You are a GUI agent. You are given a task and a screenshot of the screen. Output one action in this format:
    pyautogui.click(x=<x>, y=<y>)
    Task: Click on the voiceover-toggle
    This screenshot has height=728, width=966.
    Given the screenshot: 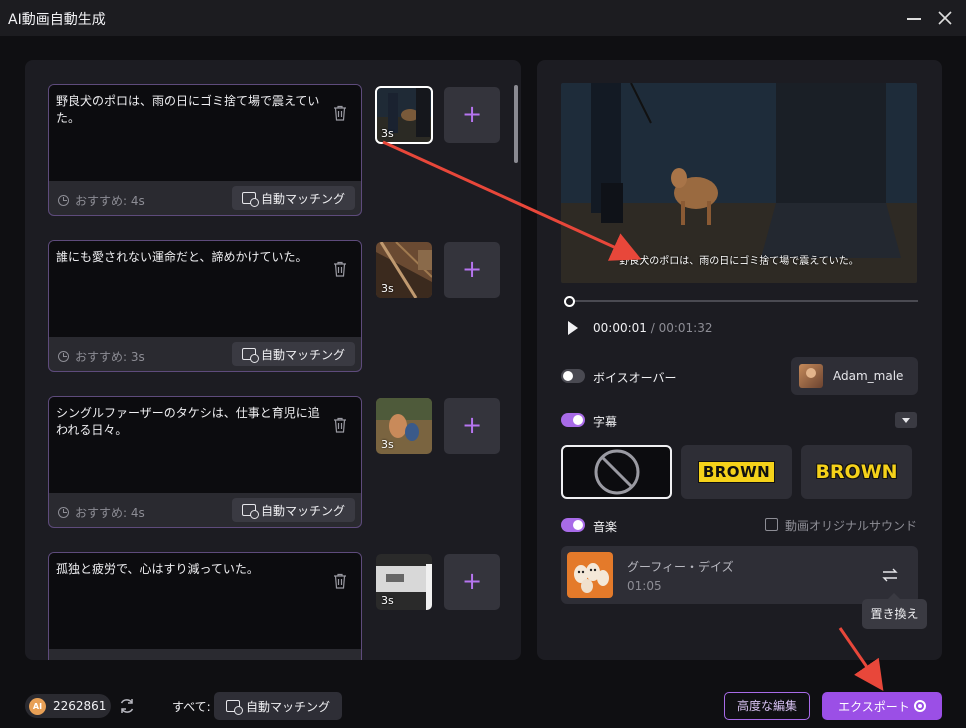 What is the action you would take?
    pyautogui.click(x=573, y=376)
    